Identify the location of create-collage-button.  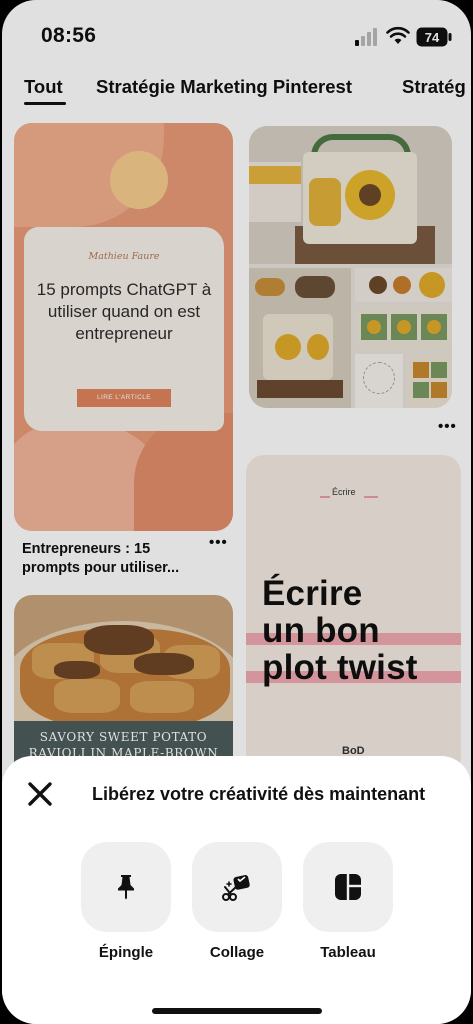
(237, 887).